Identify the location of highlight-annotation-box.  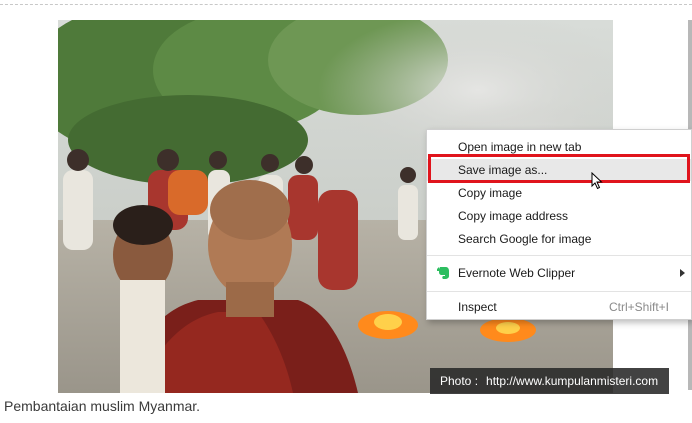
(559, 168).